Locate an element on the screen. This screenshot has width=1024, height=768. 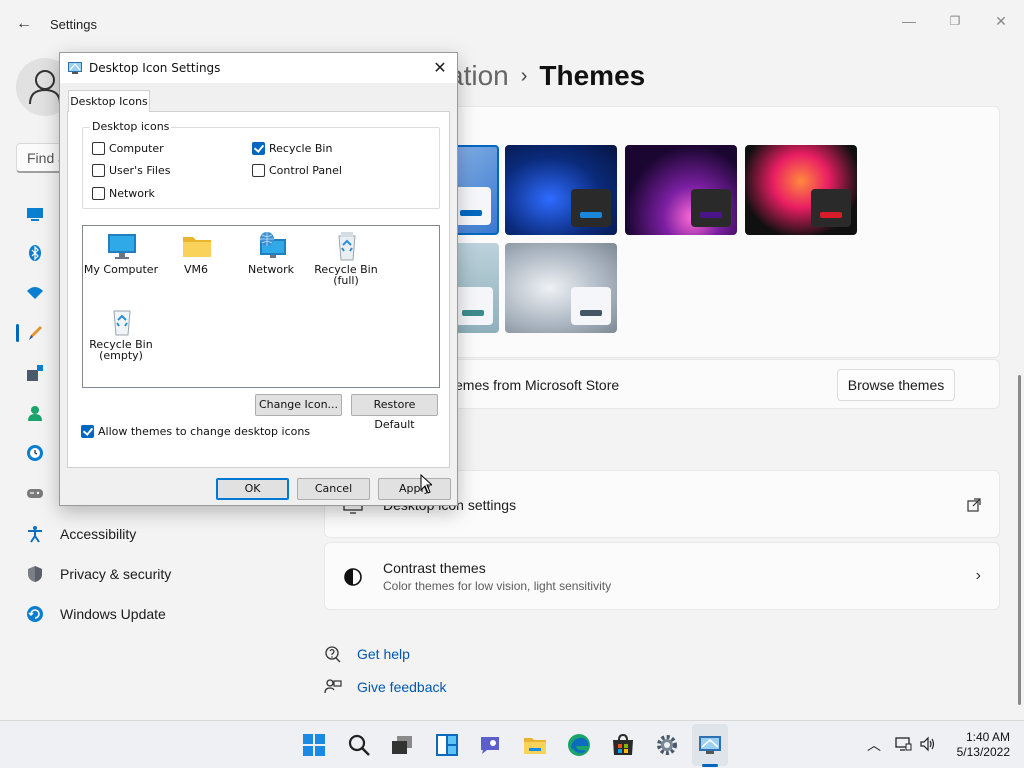
desktop-icon-settings-app-icon is located at coordinates (710, 745).